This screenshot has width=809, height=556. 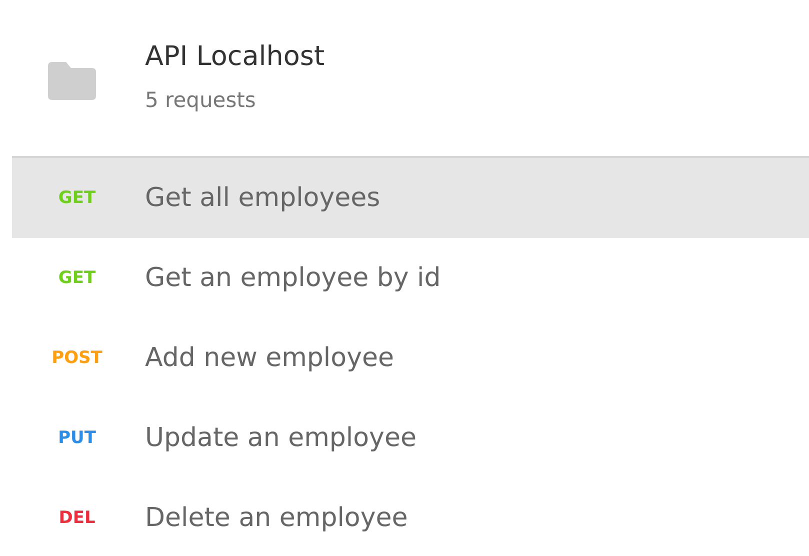 I want to click on request-name: Update an employee, so click(x=280, y=438).